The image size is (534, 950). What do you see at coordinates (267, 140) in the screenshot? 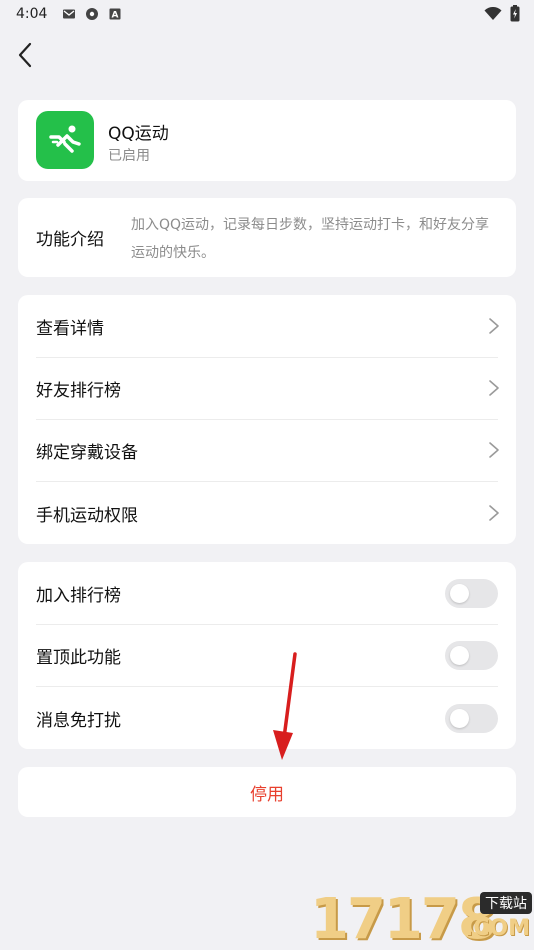
I see `app-info-card: QQ运动 已启用` at bounding box center [267, 140].